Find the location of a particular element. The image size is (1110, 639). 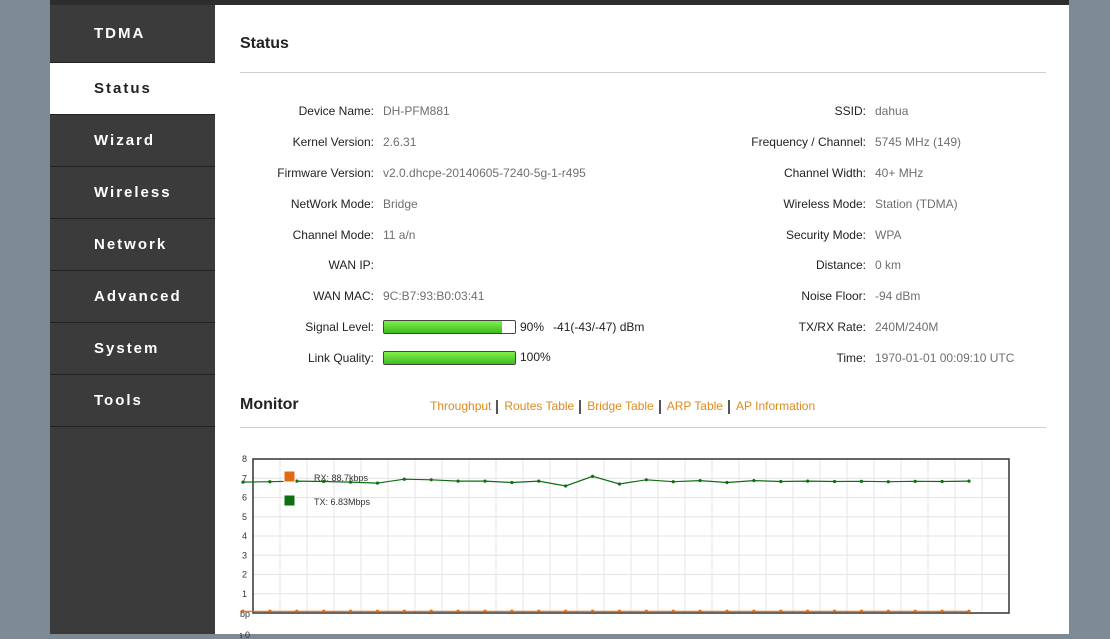

monitor-divider is located at coordinates (643, 427).